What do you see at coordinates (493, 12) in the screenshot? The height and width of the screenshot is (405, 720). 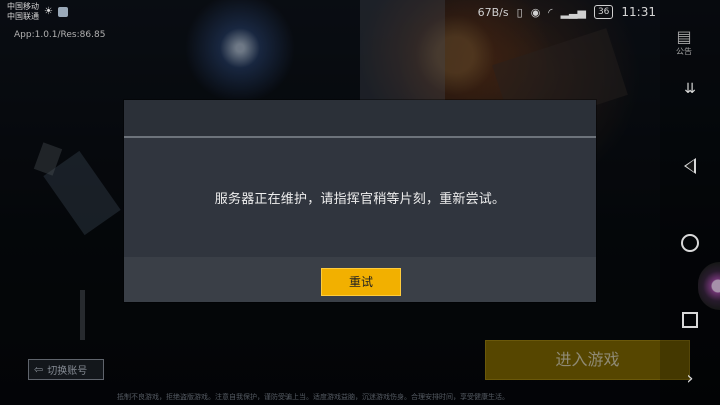 I see `network-speed: 67B/s` at bounding box center [493, 12].